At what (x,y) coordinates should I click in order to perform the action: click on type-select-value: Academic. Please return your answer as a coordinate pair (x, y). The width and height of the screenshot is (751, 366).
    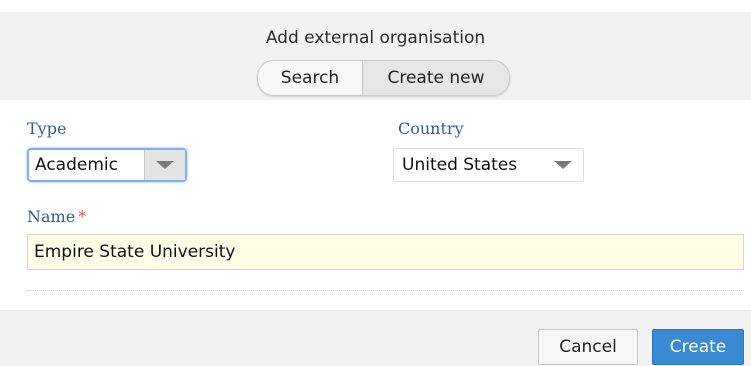
    Looking at the image, I should click on (76, 165).